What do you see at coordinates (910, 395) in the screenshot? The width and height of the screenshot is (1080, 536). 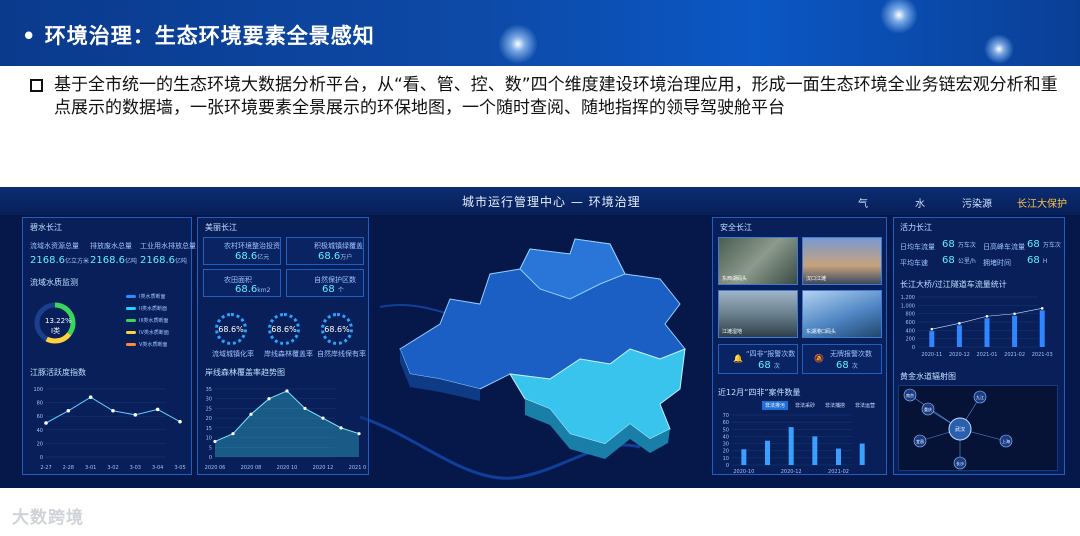 I see `network-node-label: 南京` at bounding box center [910, 395].